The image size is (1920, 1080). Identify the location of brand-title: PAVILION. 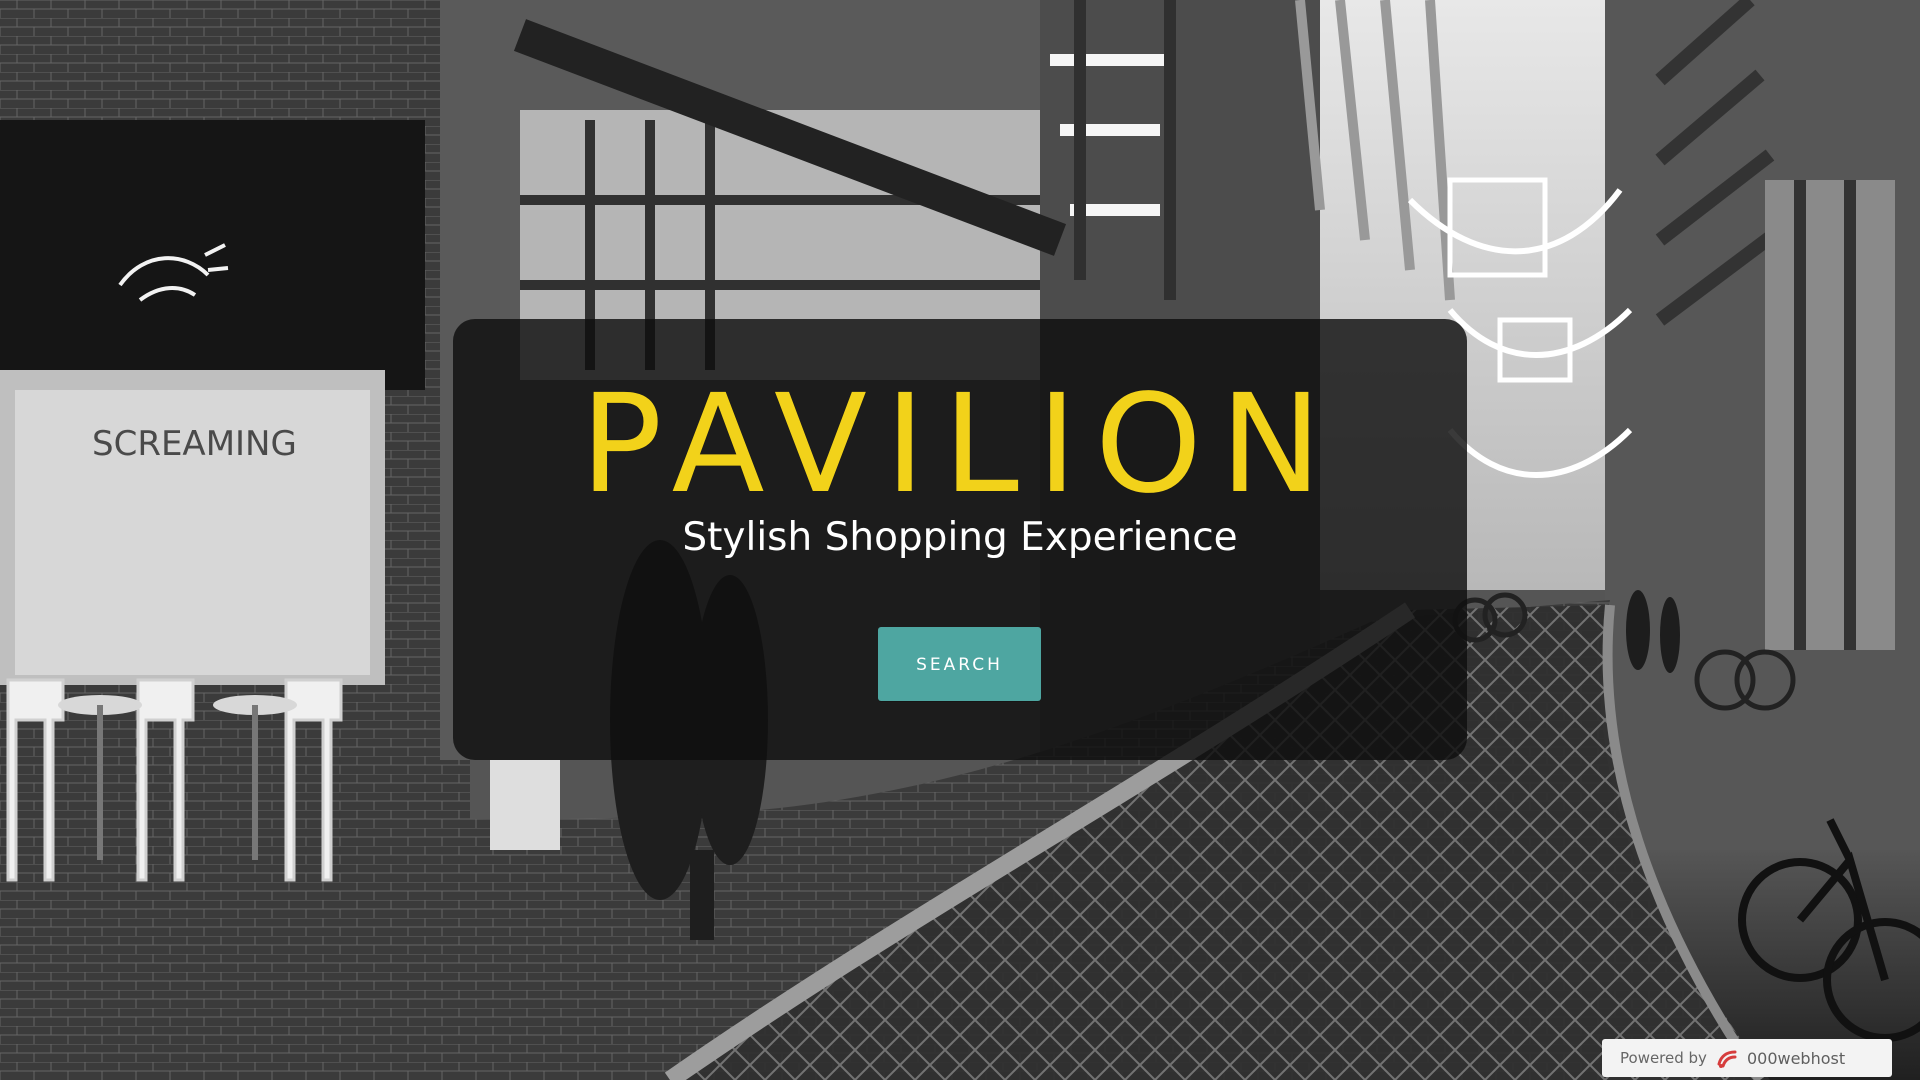
(960, 445).